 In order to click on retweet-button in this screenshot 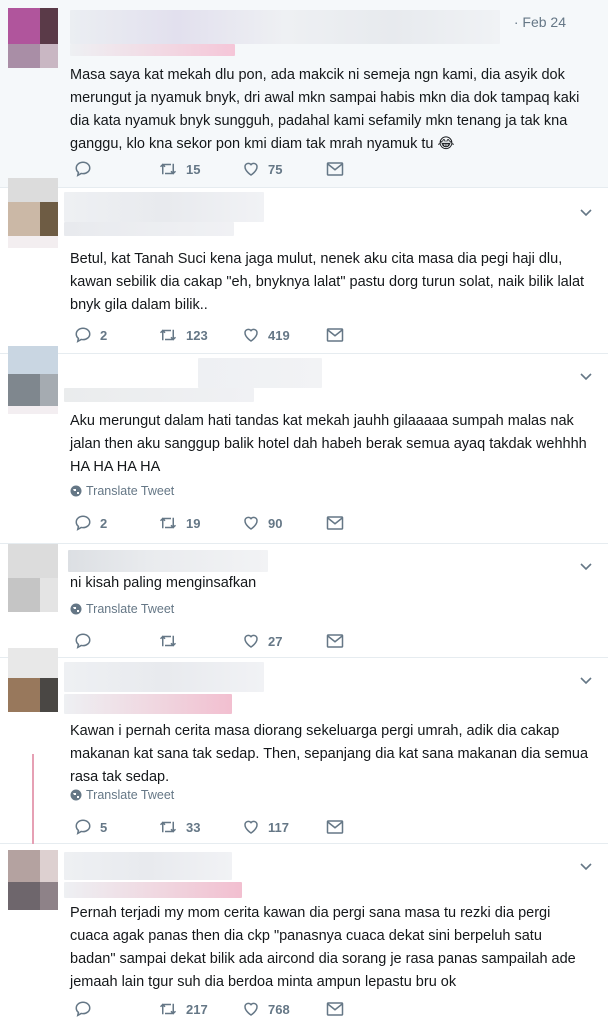, I will do `click(200, 641)`.